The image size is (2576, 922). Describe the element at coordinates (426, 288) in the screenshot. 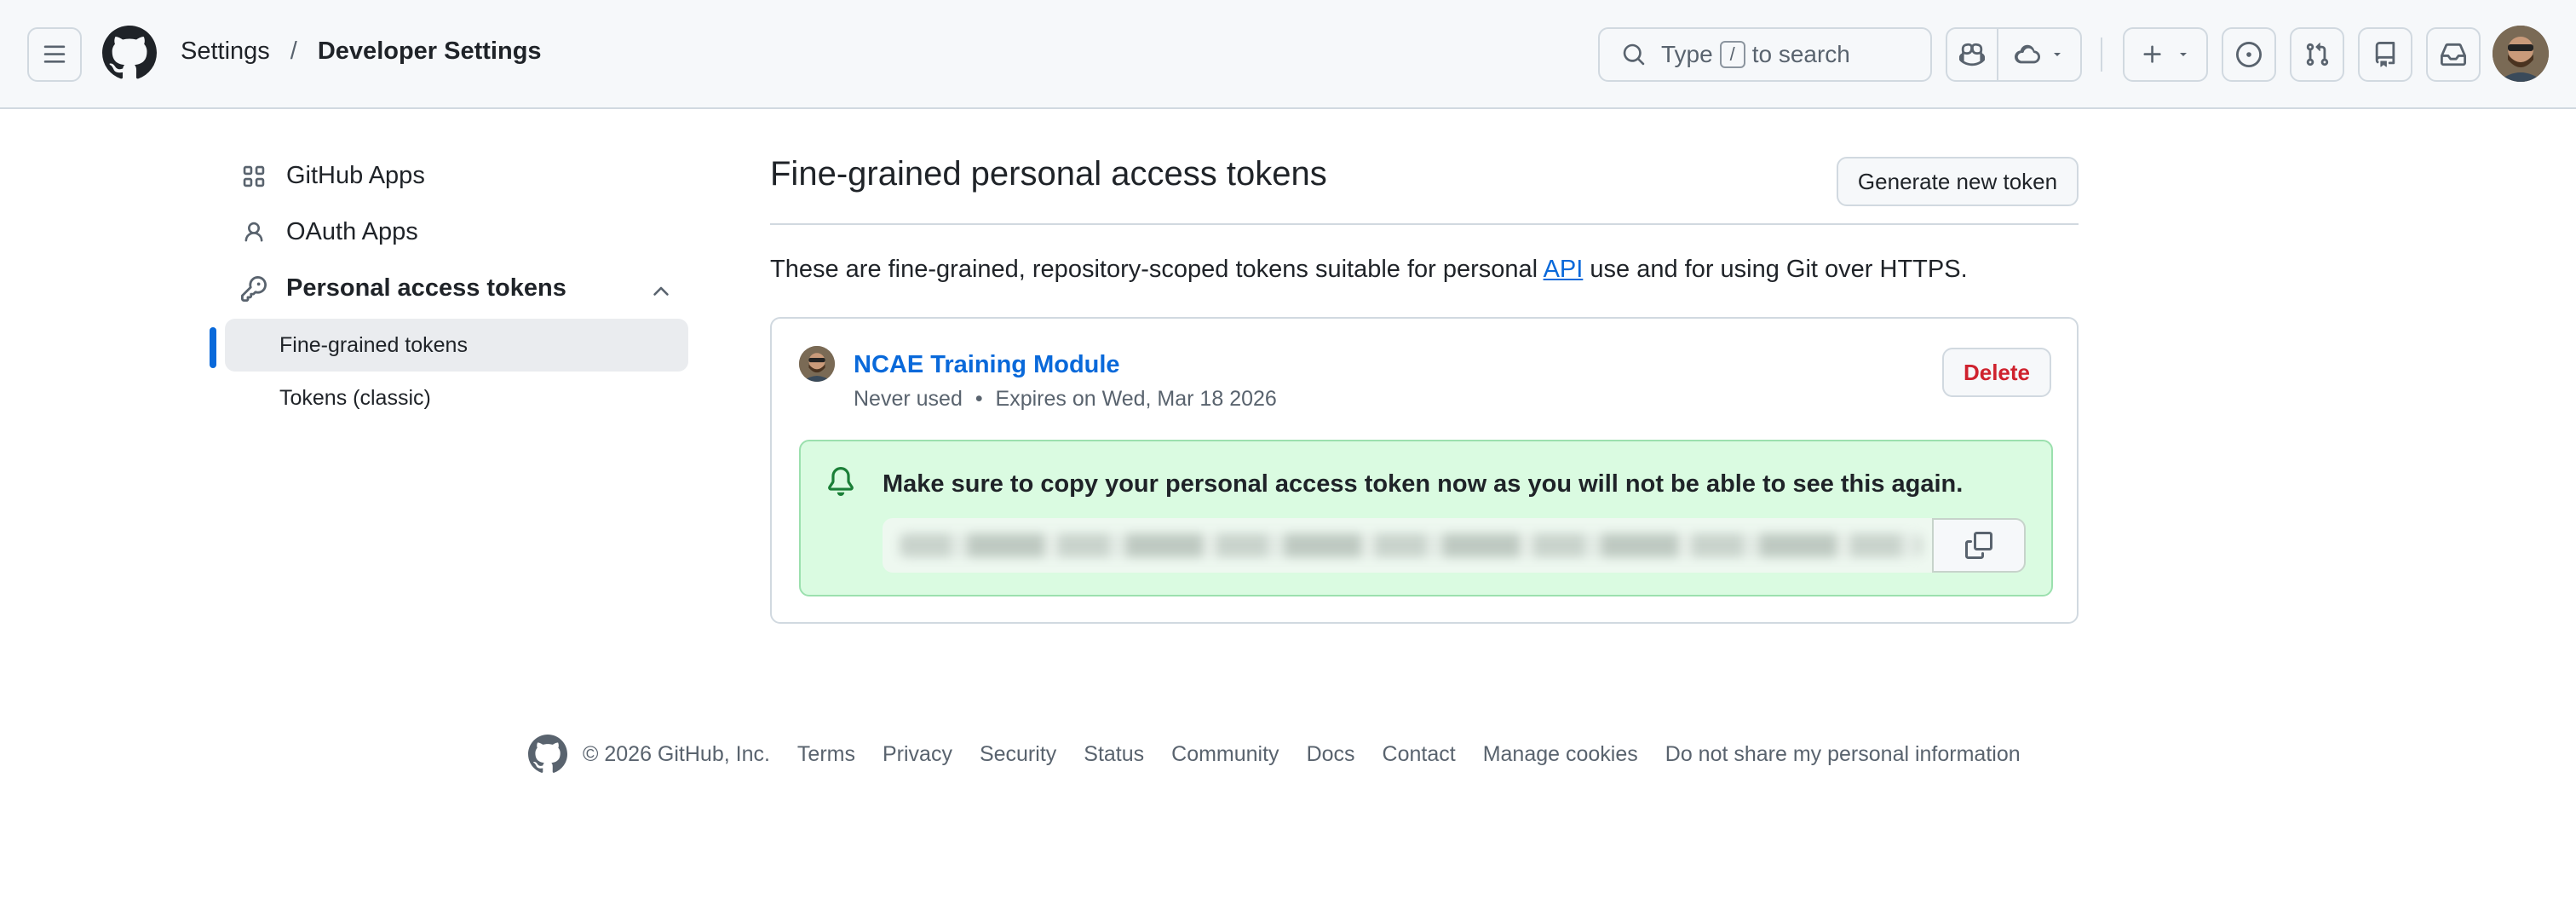

I see `sidebar-item-label: Personal access tokens` at that location.